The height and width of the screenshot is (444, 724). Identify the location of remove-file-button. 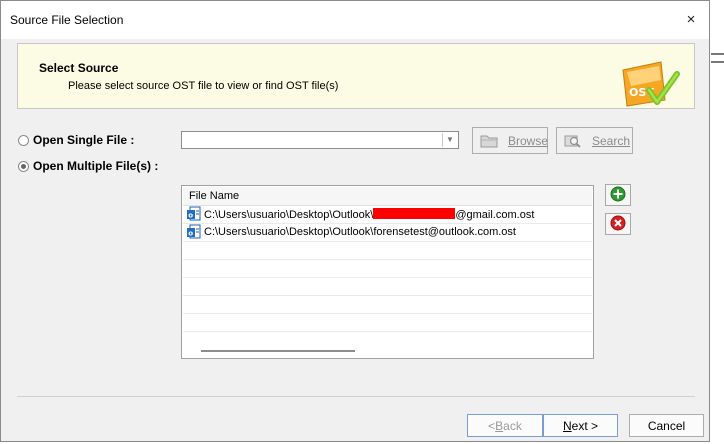
(618, 224).